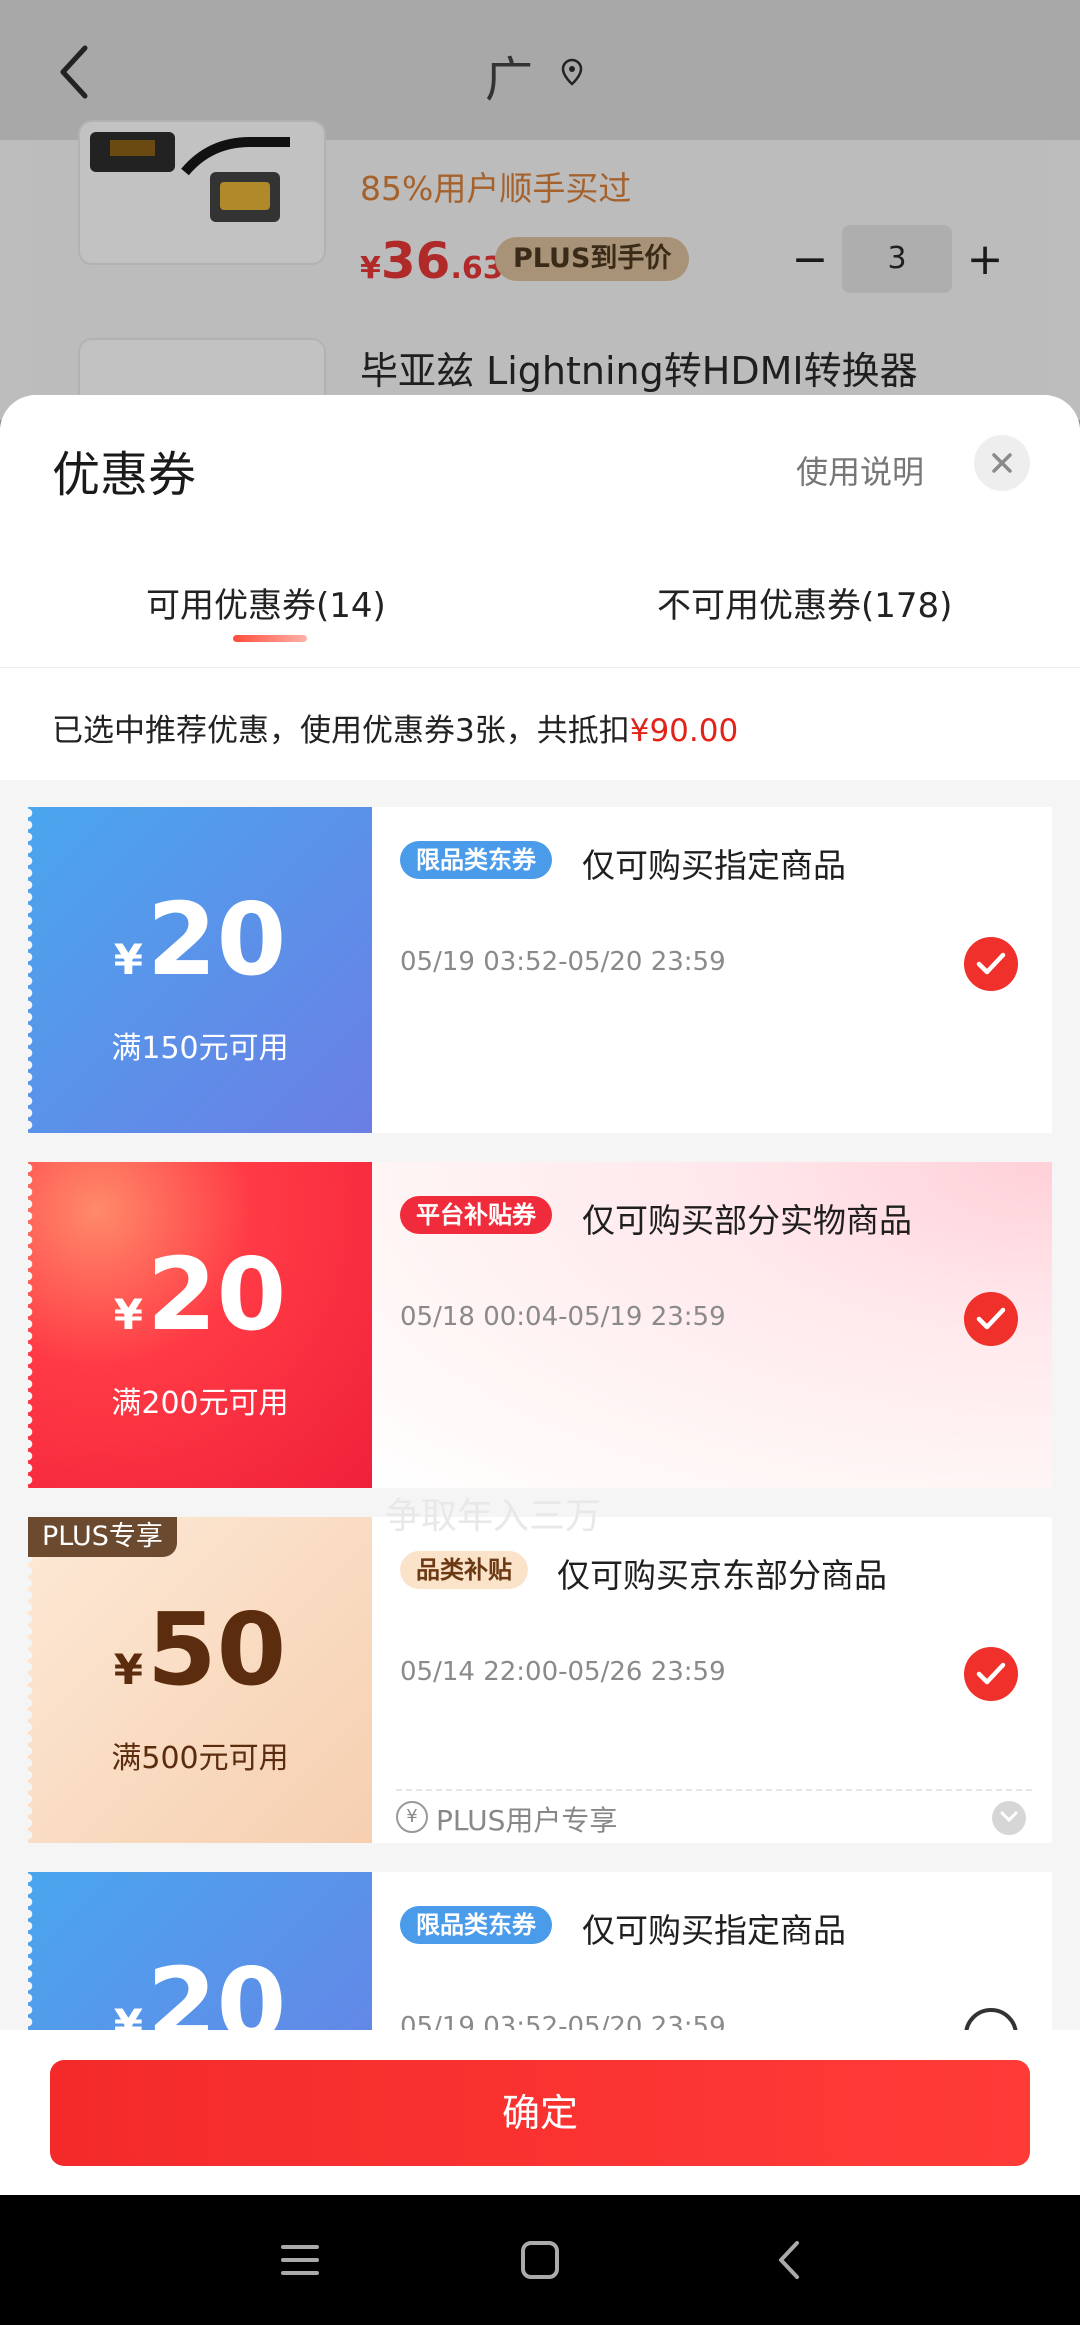 Image resolution: width=1080 pixels, height=2325 pixels. I want to click on plus-exclusive-badge: PLUS专享, so click(102, 1537).